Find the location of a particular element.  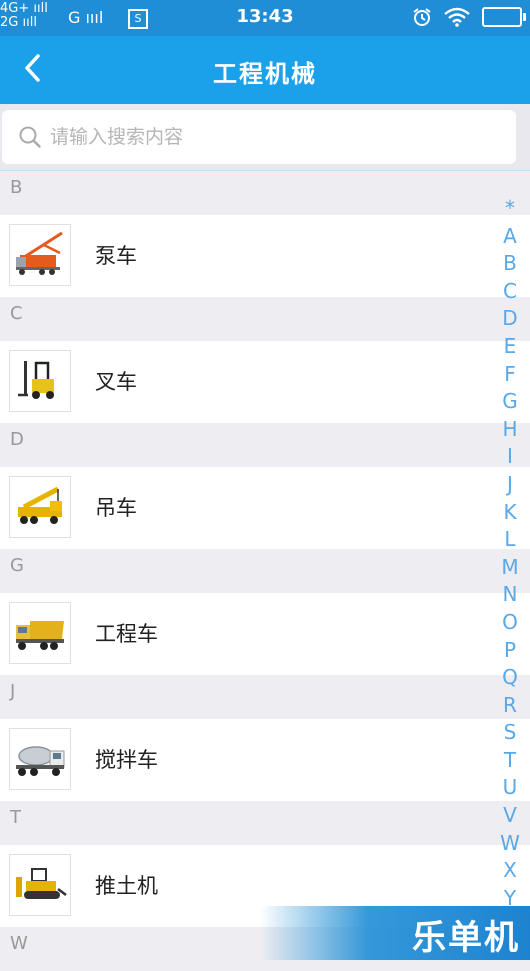

index-letter: B is located at coordinates (510, 264).